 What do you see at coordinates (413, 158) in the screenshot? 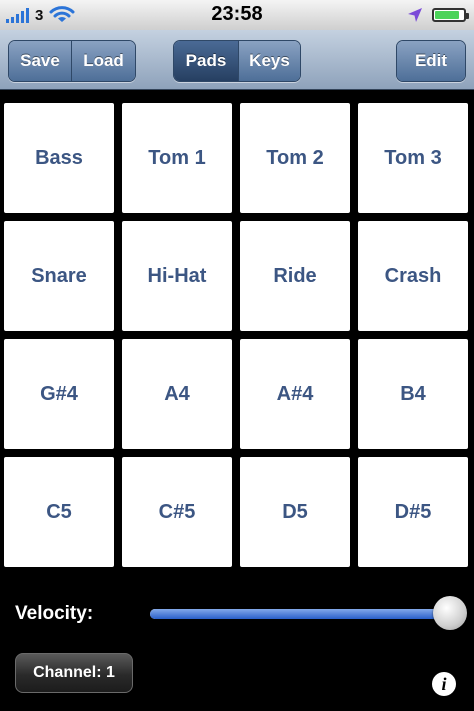
I see `pad: Tom 3` at bounding box center [413, 158].